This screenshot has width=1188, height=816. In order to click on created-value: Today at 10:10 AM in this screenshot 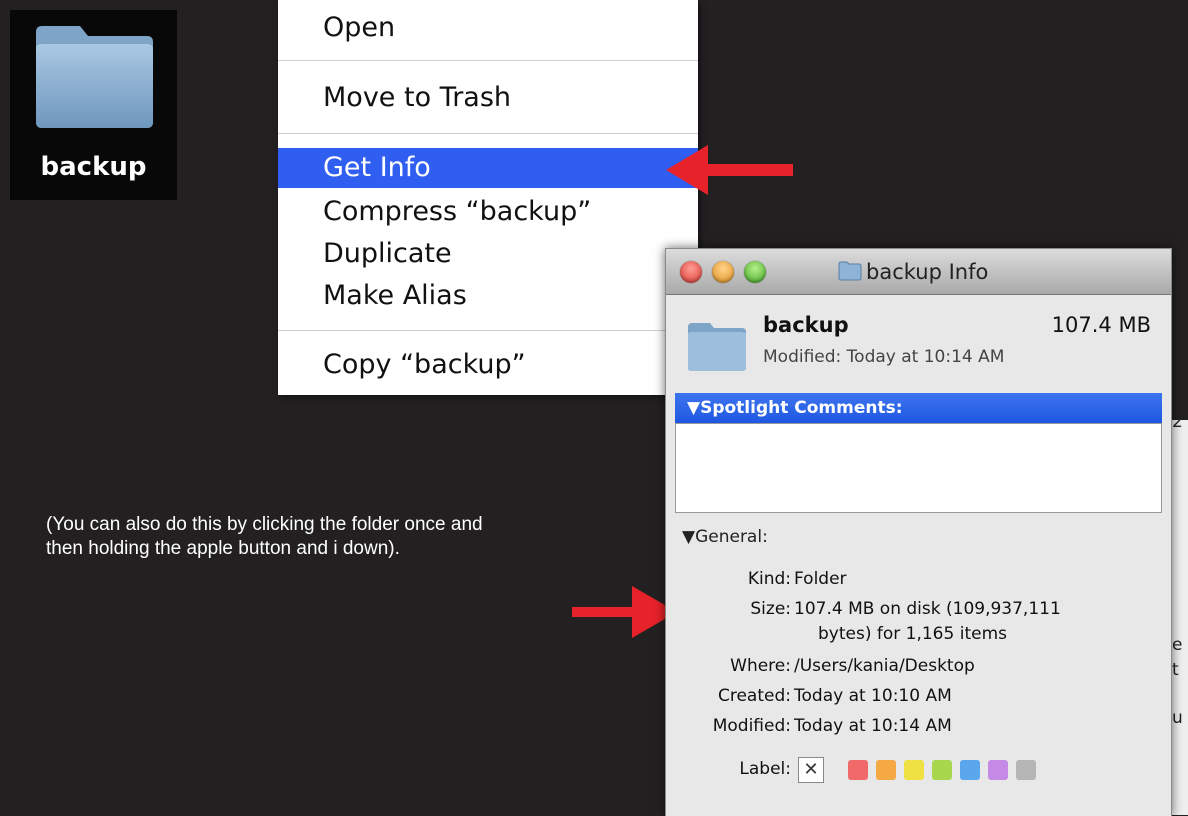, I will do `click(873, 696)`.